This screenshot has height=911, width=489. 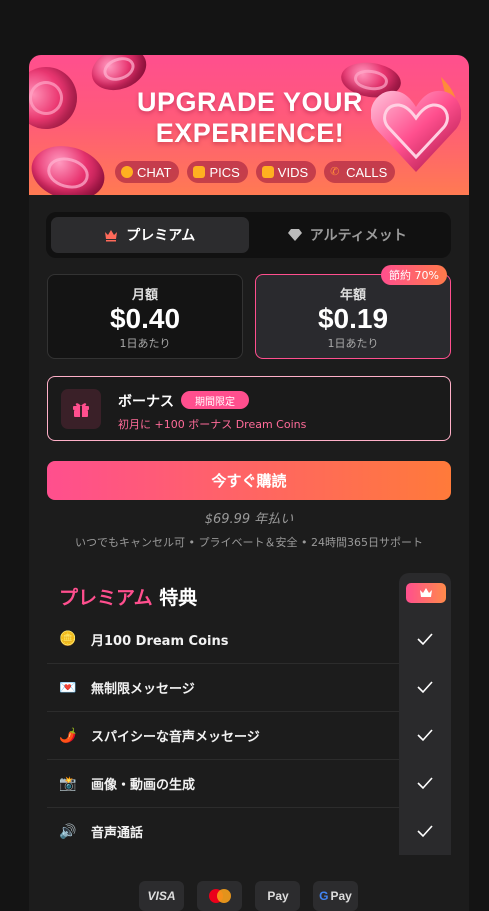 What do you see at coordinates (335, 896) in the screenshot?
I see `google-pay-icon: G Pay` at bounding box center [335, 896].